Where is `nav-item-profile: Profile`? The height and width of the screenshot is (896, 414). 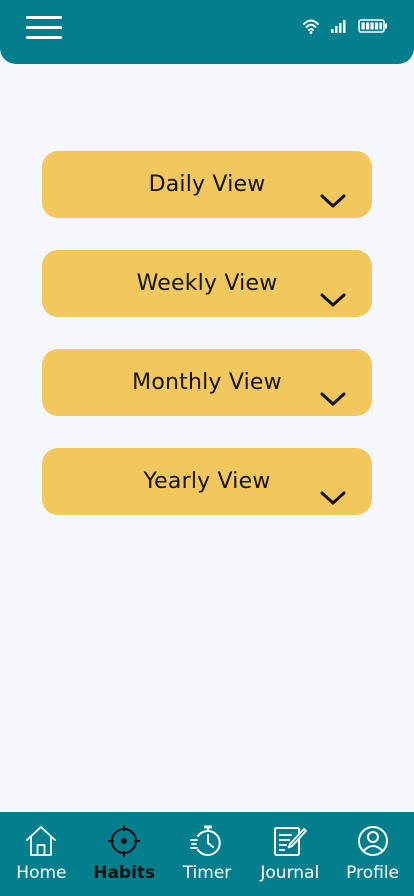 nav-item-profile: Profile is located at coordinates (372, 854).